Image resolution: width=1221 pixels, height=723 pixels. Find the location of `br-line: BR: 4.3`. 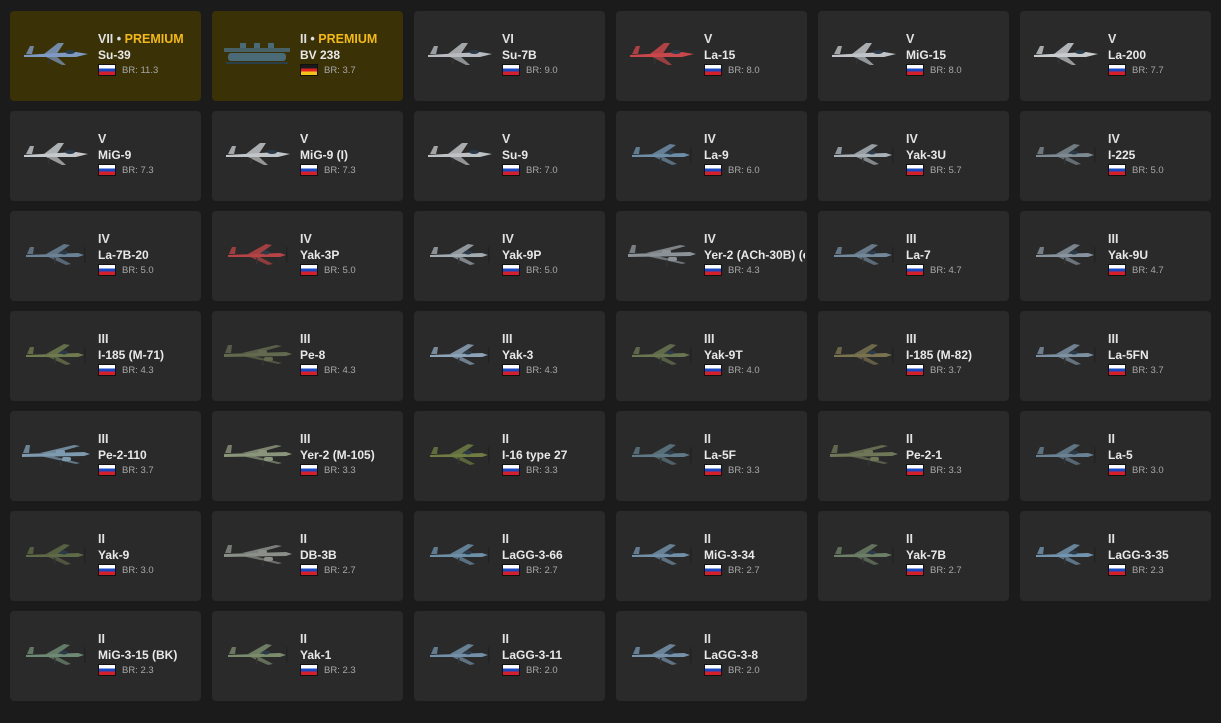

br-line: BR: 4.3 is located at coordinates (350, 370).